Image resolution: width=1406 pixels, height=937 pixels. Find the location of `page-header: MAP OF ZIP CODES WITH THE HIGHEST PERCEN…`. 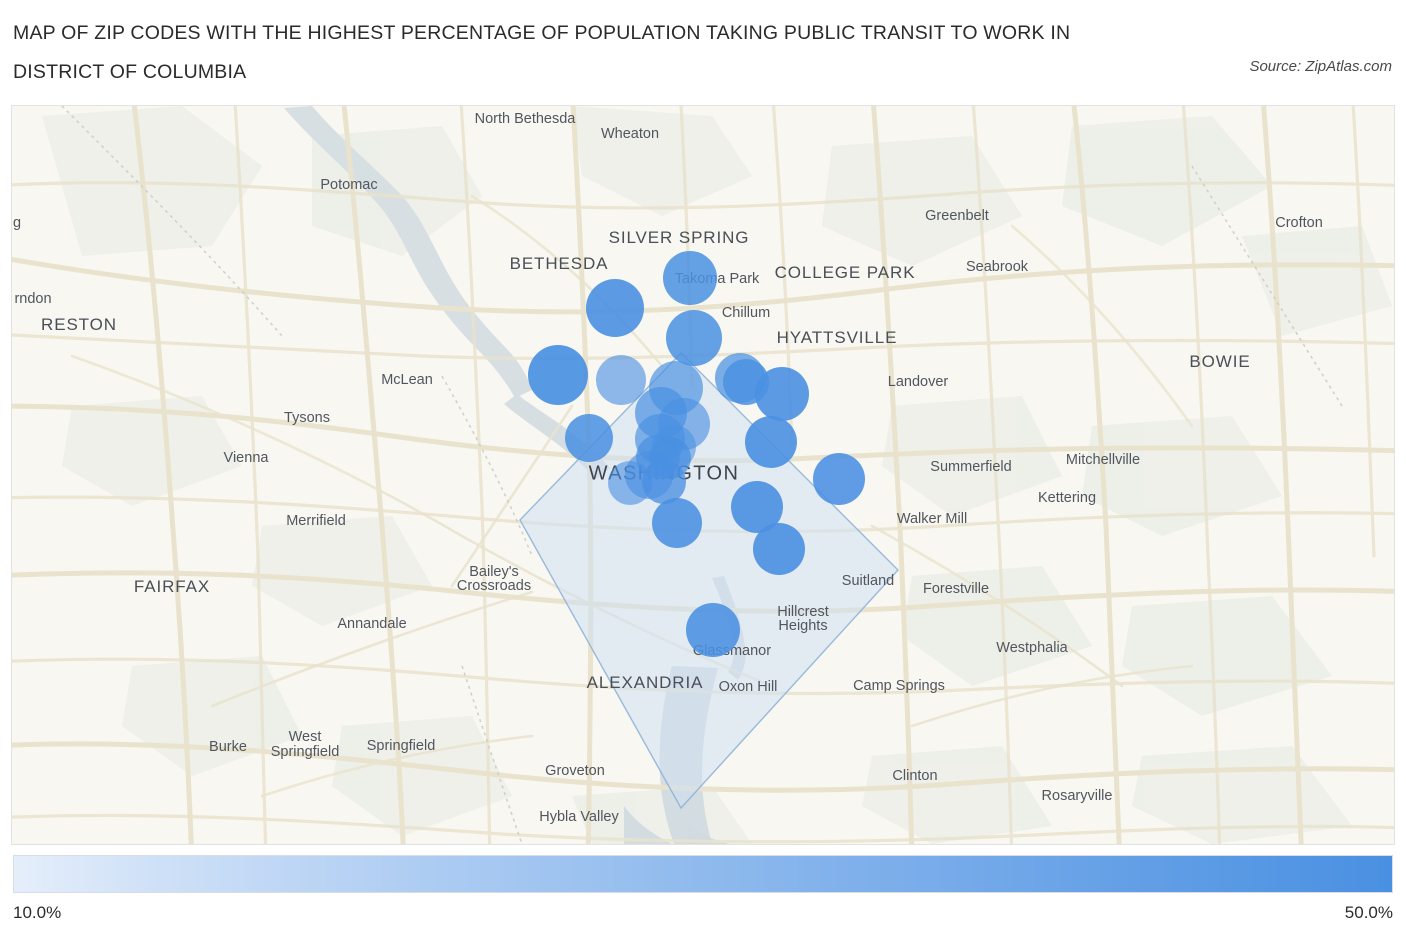

page-header: MAP OF ZIP CODES WITH THE HIGHEST PERCEN… is located at coordinates (703, 50).